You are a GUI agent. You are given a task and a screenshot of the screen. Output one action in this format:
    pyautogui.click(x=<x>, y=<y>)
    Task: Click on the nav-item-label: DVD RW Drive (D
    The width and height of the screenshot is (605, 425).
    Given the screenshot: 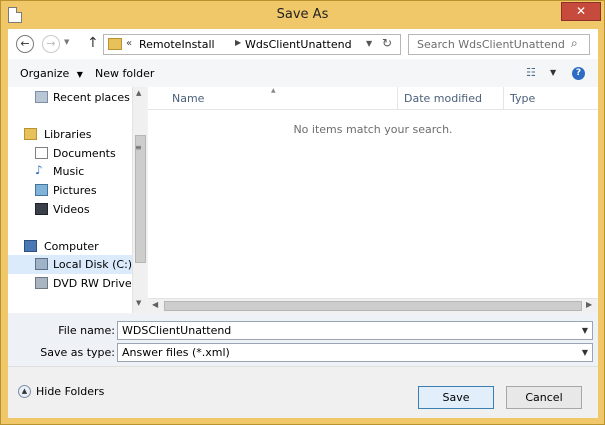 What is the action you would take?
    pyautogui.click(x=93, y=283)
    